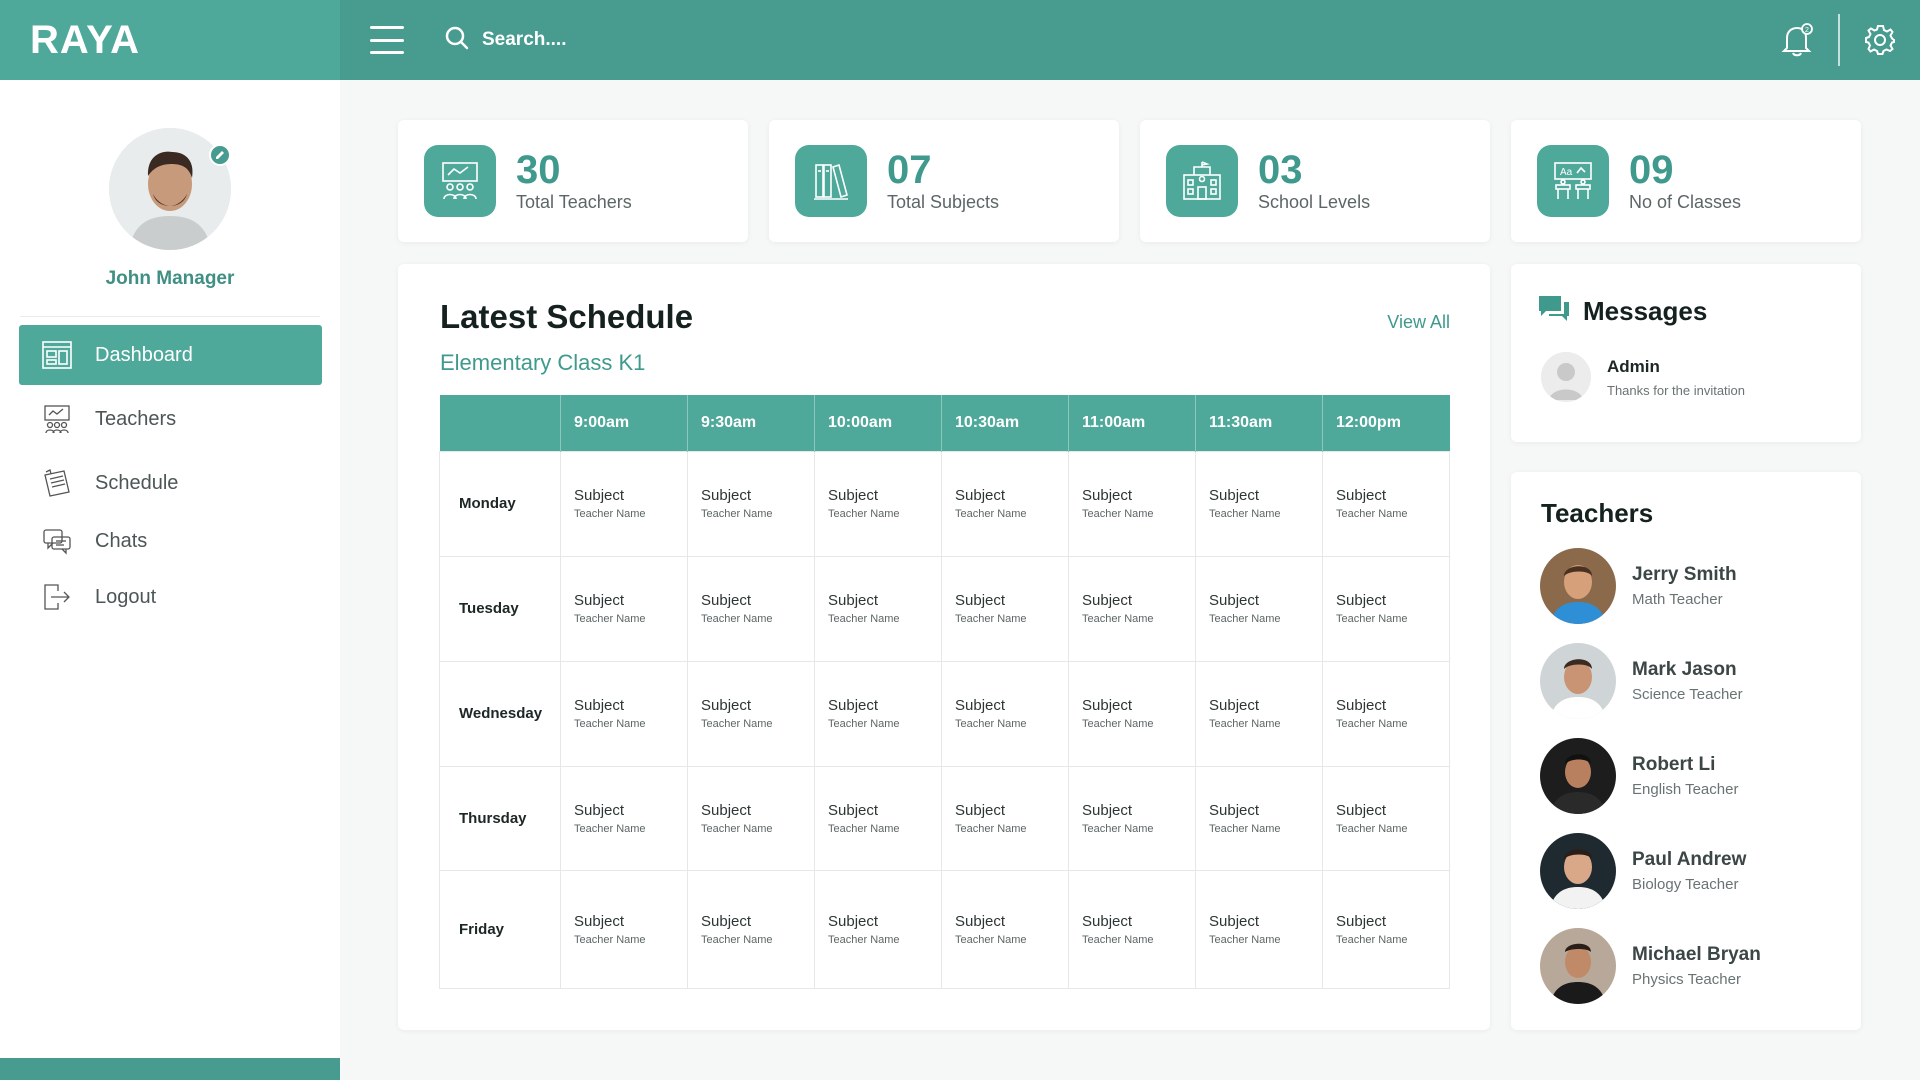 The height and width of the screenshot is (1080, 1920). What do you see at coordinates (1798, 40) in the screenshot?
I see `bell-icon: 2` at bounding box center [1798, 40].